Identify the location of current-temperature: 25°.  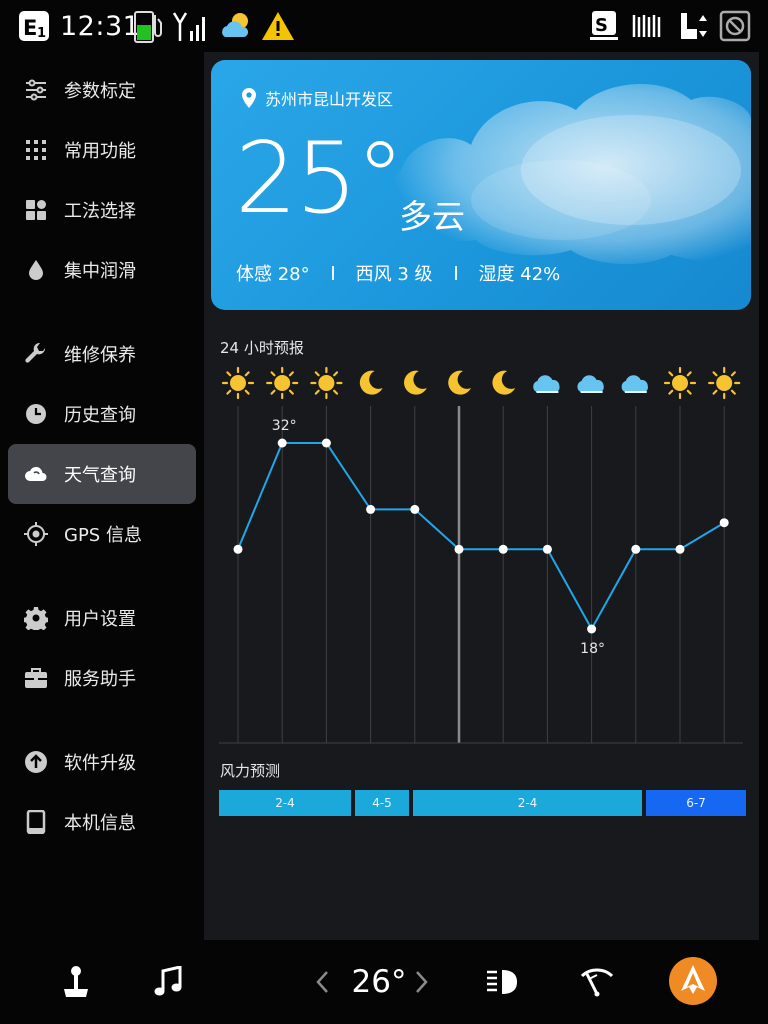
(320, 179).